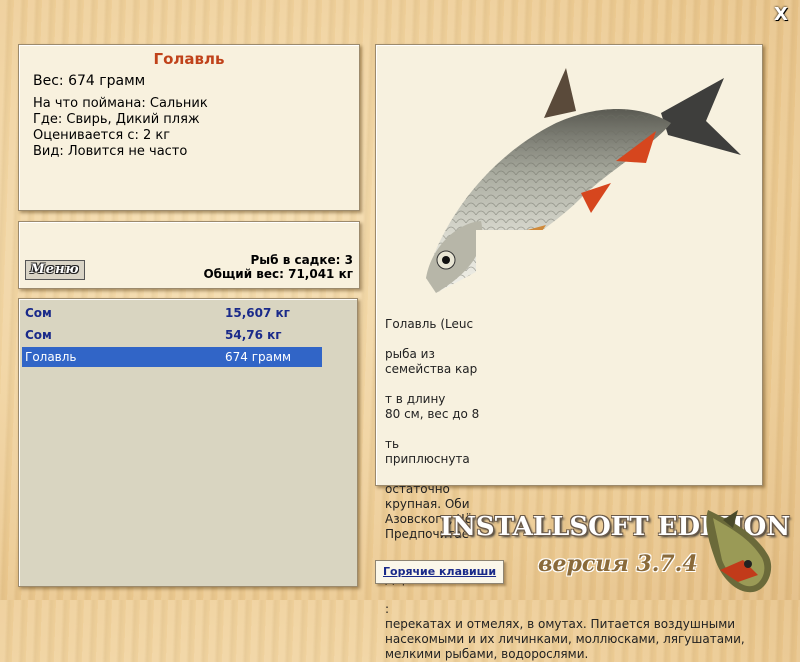 This screenshot has width=800, height=662. What do you see at coordinates (278, 274) in the screenshot?
I see `total-weight: Общий вес: 71,041 кг` at bounding box center [278, 274].